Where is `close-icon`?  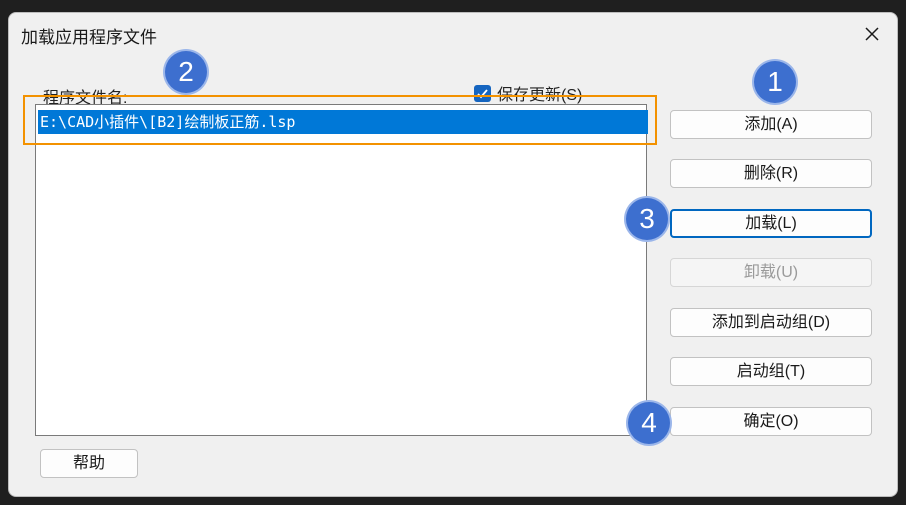 close-icon is located at coordinates (872, 34).